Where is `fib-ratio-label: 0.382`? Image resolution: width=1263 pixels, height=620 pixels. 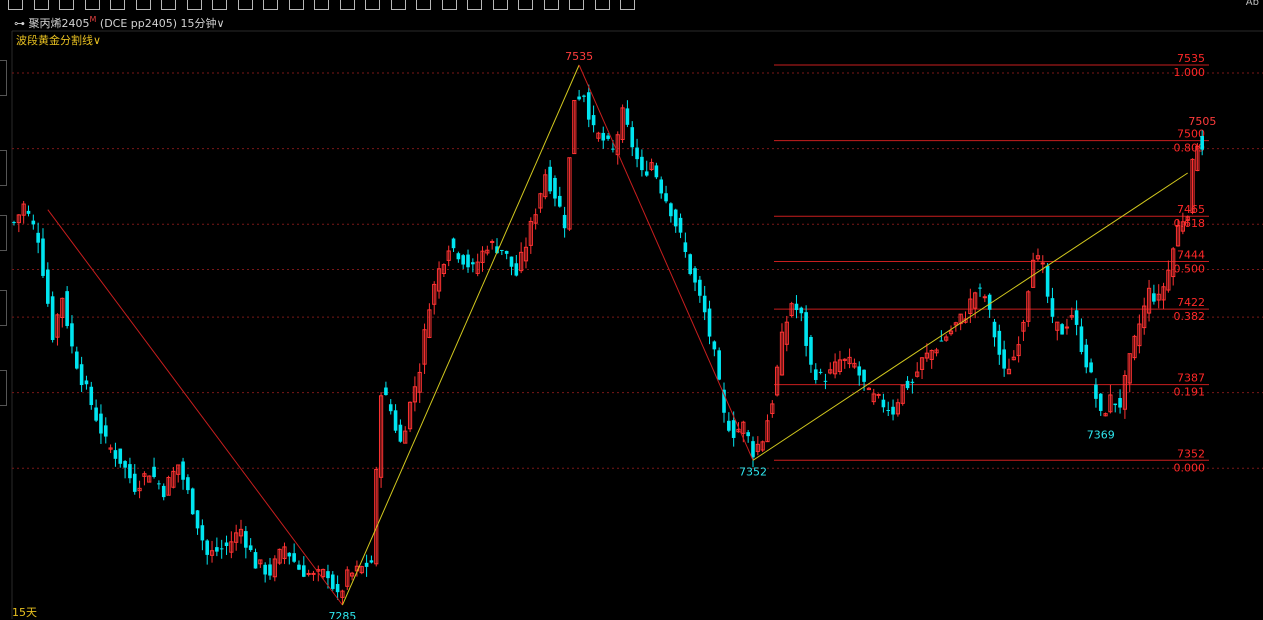
fib-ratio-label: 0.382 is located at coordinates (1190, 316).